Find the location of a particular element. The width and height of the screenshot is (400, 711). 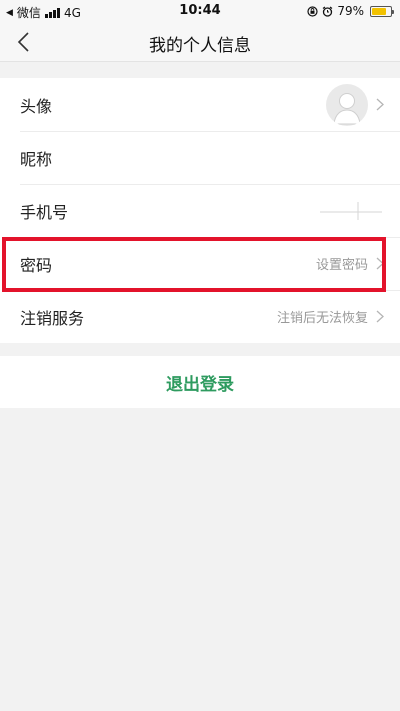

battery-icon is located at coordinates (382, 11).